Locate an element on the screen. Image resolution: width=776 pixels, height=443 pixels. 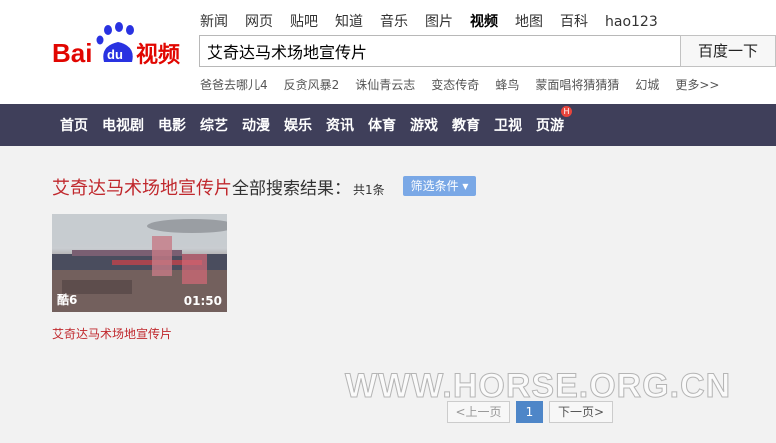
channel-webgames: 页游 H is located at coordinates (554, 120).